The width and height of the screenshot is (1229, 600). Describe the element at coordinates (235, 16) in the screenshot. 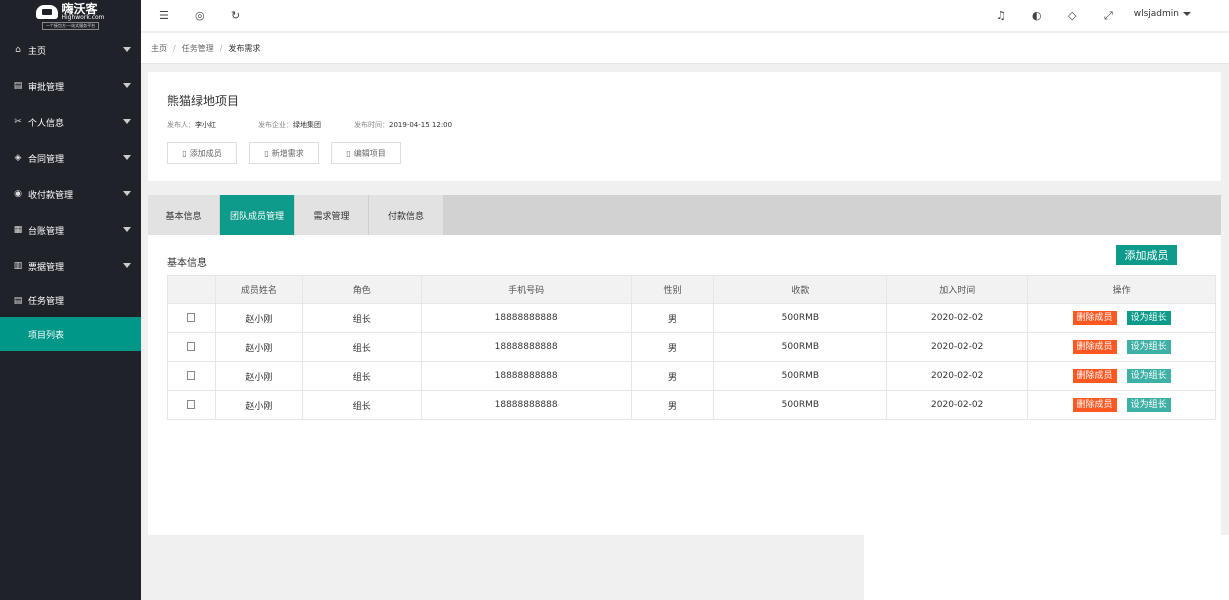

I see `refresh-icon: ↻` at that location.